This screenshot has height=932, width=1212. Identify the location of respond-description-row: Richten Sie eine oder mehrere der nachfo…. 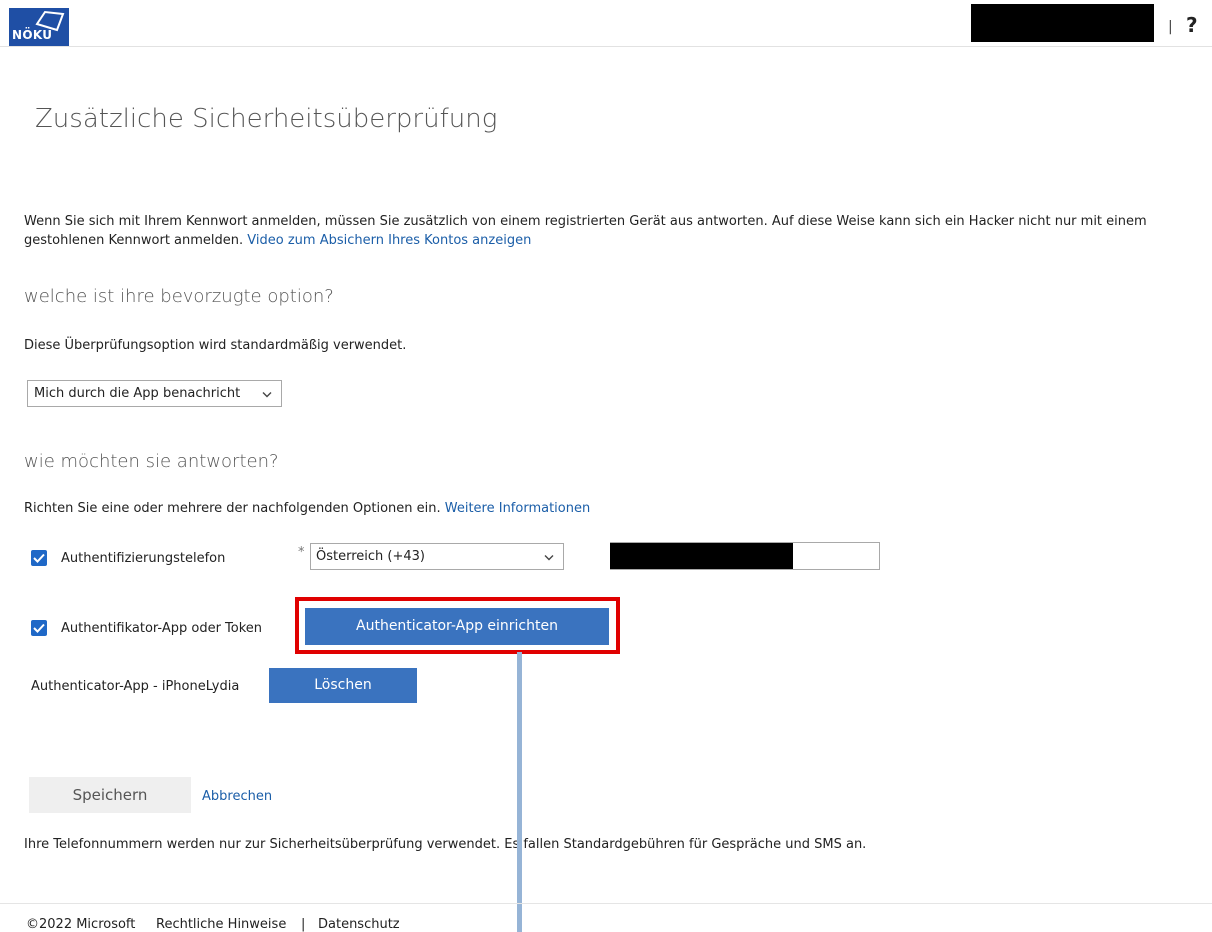
(307, 508).